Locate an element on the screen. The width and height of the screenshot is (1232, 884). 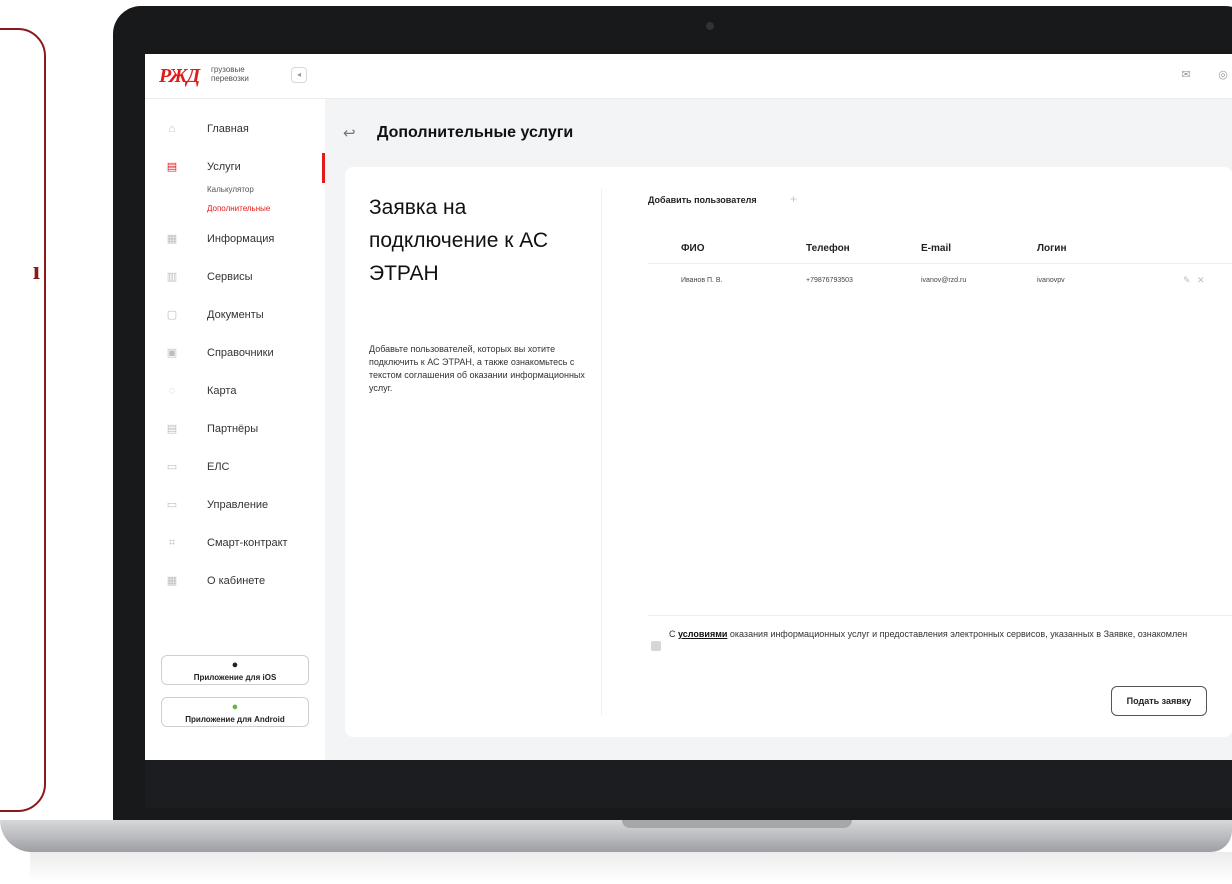
monitor-icon: ▭ is located at coordinates (172, 505).